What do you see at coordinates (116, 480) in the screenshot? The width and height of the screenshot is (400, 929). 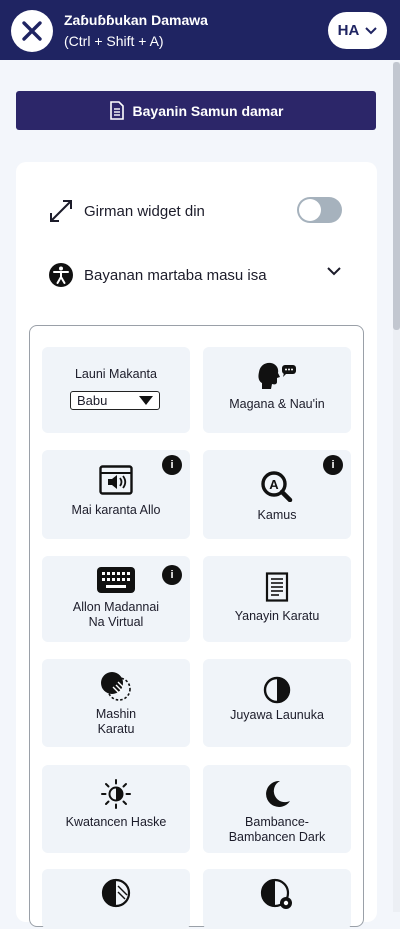 I see `screen-reader-icon` at bounding box center [116, 480].